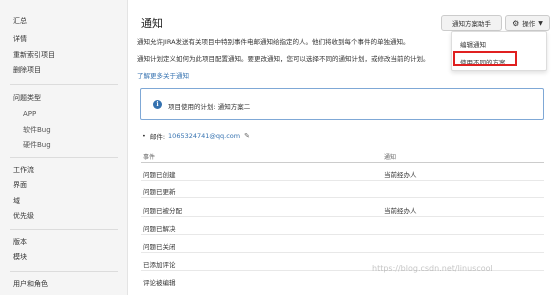 The width and height of the screenshot is (554, 295). I want to click on sidebar-item-components: 模块, so click(20, 257).